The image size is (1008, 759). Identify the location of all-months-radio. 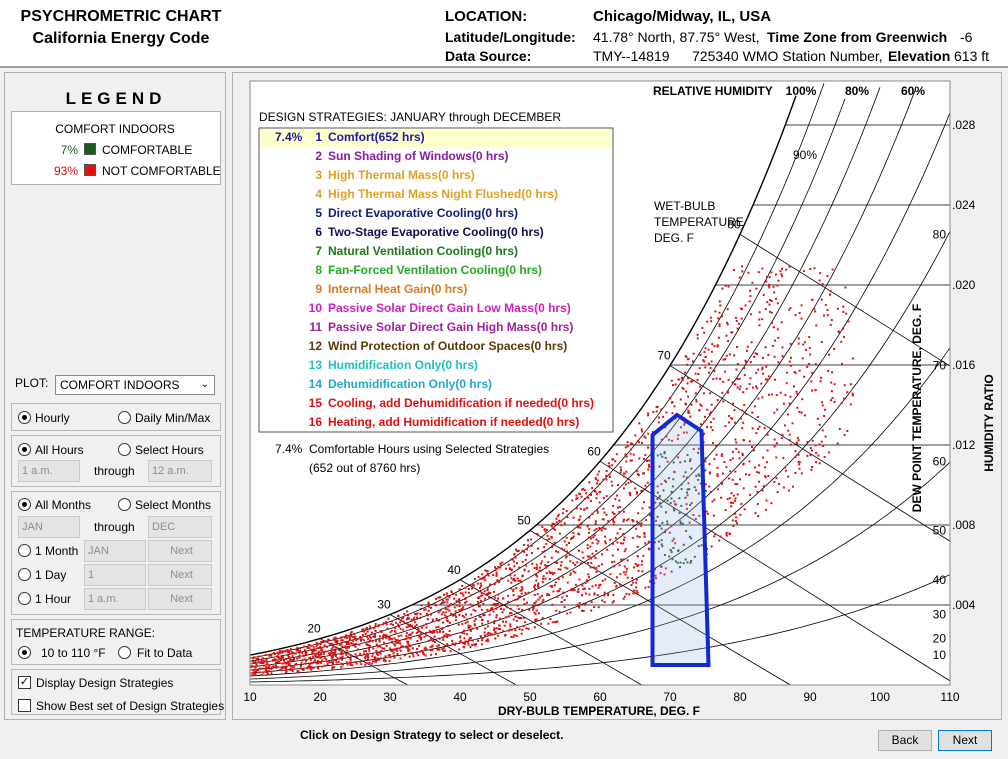
(24, 504).